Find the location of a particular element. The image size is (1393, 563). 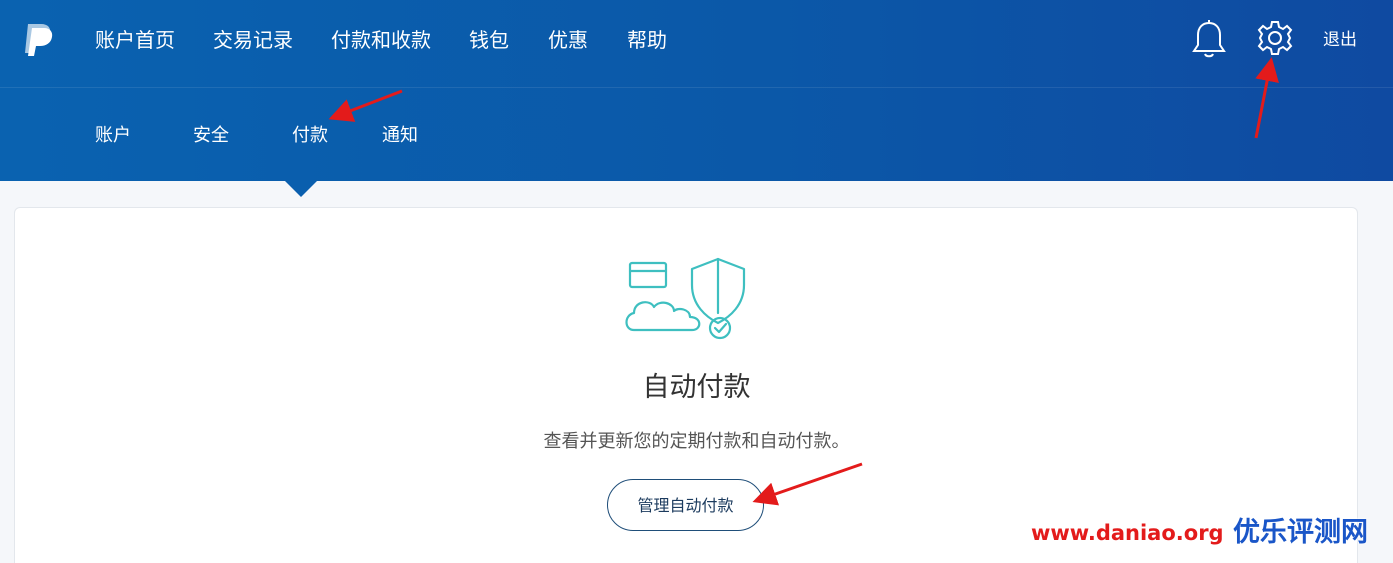

manage-auto-pay-button: 管理自动付款 is located at coordinates (685, 505).